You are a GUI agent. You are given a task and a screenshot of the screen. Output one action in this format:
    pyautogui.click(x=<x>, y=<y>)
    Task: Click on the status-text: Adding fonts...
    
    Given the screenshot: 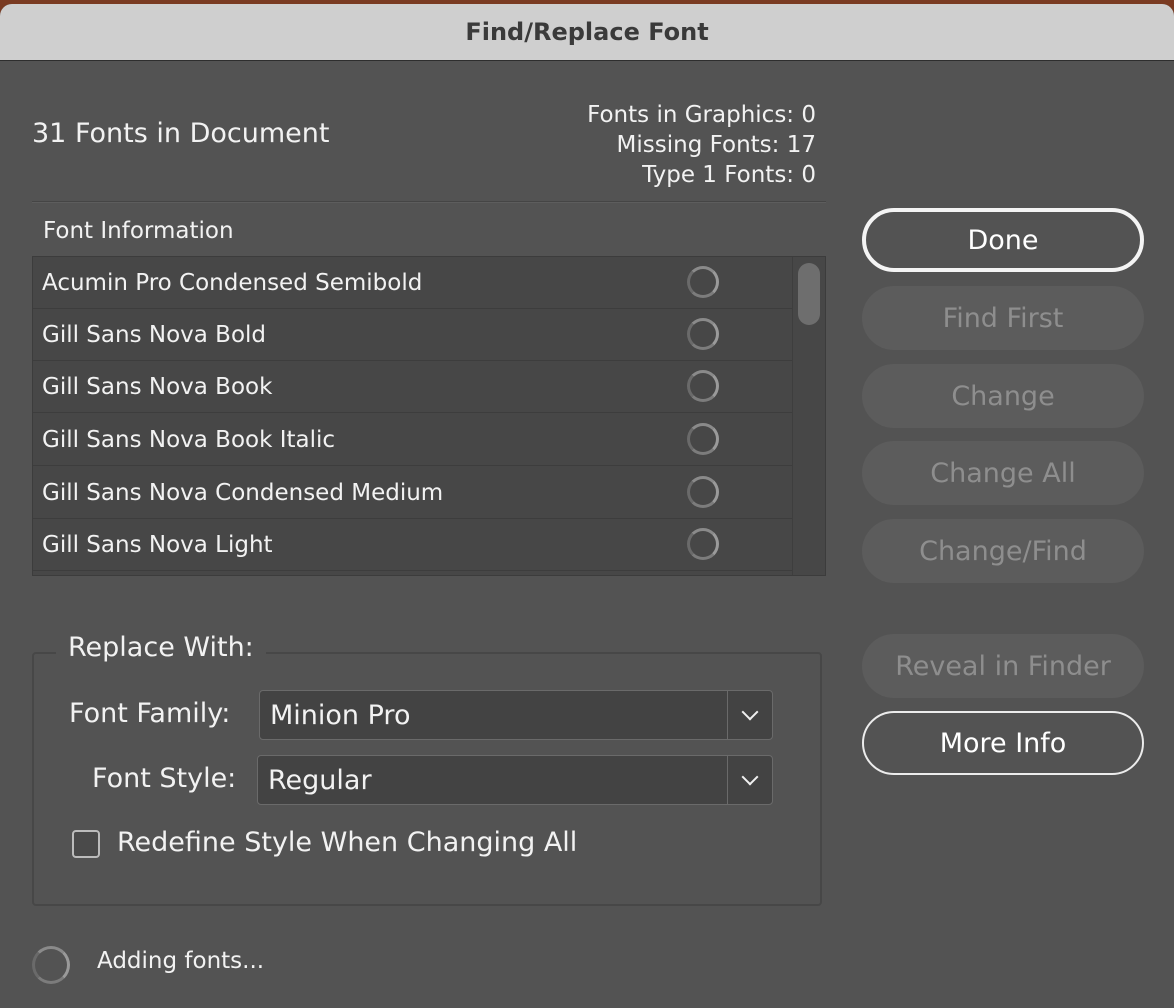 What is the action you would take?
    pyautogui.click(x=181, y=961)
    